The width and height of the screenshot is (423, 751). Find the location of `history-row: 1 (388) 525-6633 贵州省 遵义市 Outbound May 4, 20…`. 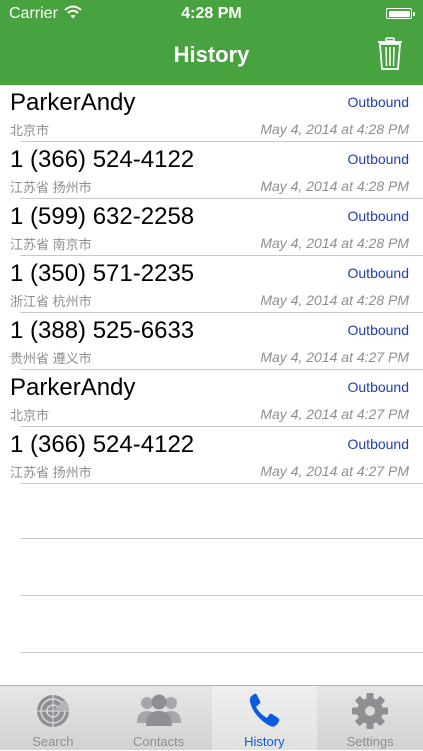

history-row: 1 (388) 525-6633 贵州省 遵义市 Outbound May 4, 20… is located at coordinates (211, 341).